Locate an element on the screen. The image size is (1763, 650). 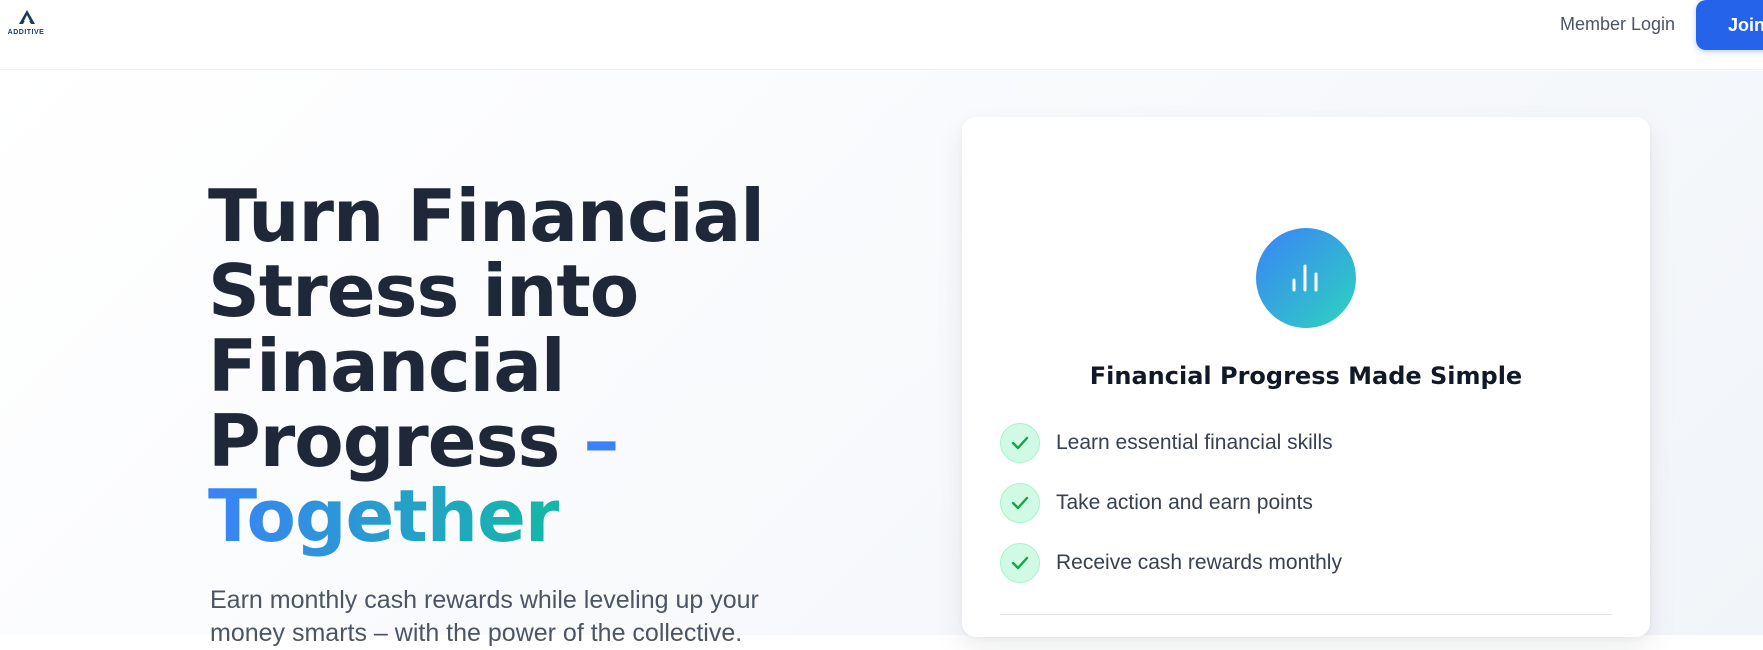
feature-item: Take action and earn points is located at coordinates (1300, 503).